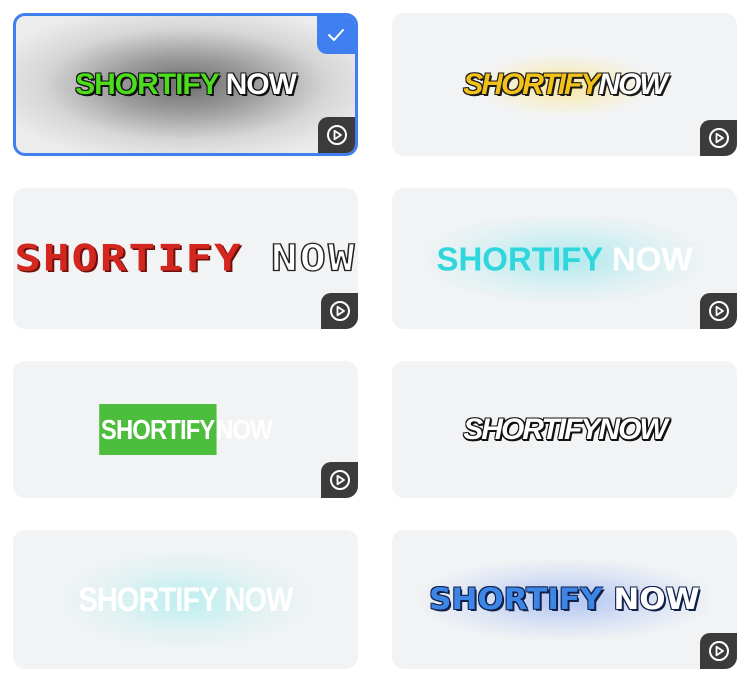  I want to click on selected-check-badge, so click(336, 35).